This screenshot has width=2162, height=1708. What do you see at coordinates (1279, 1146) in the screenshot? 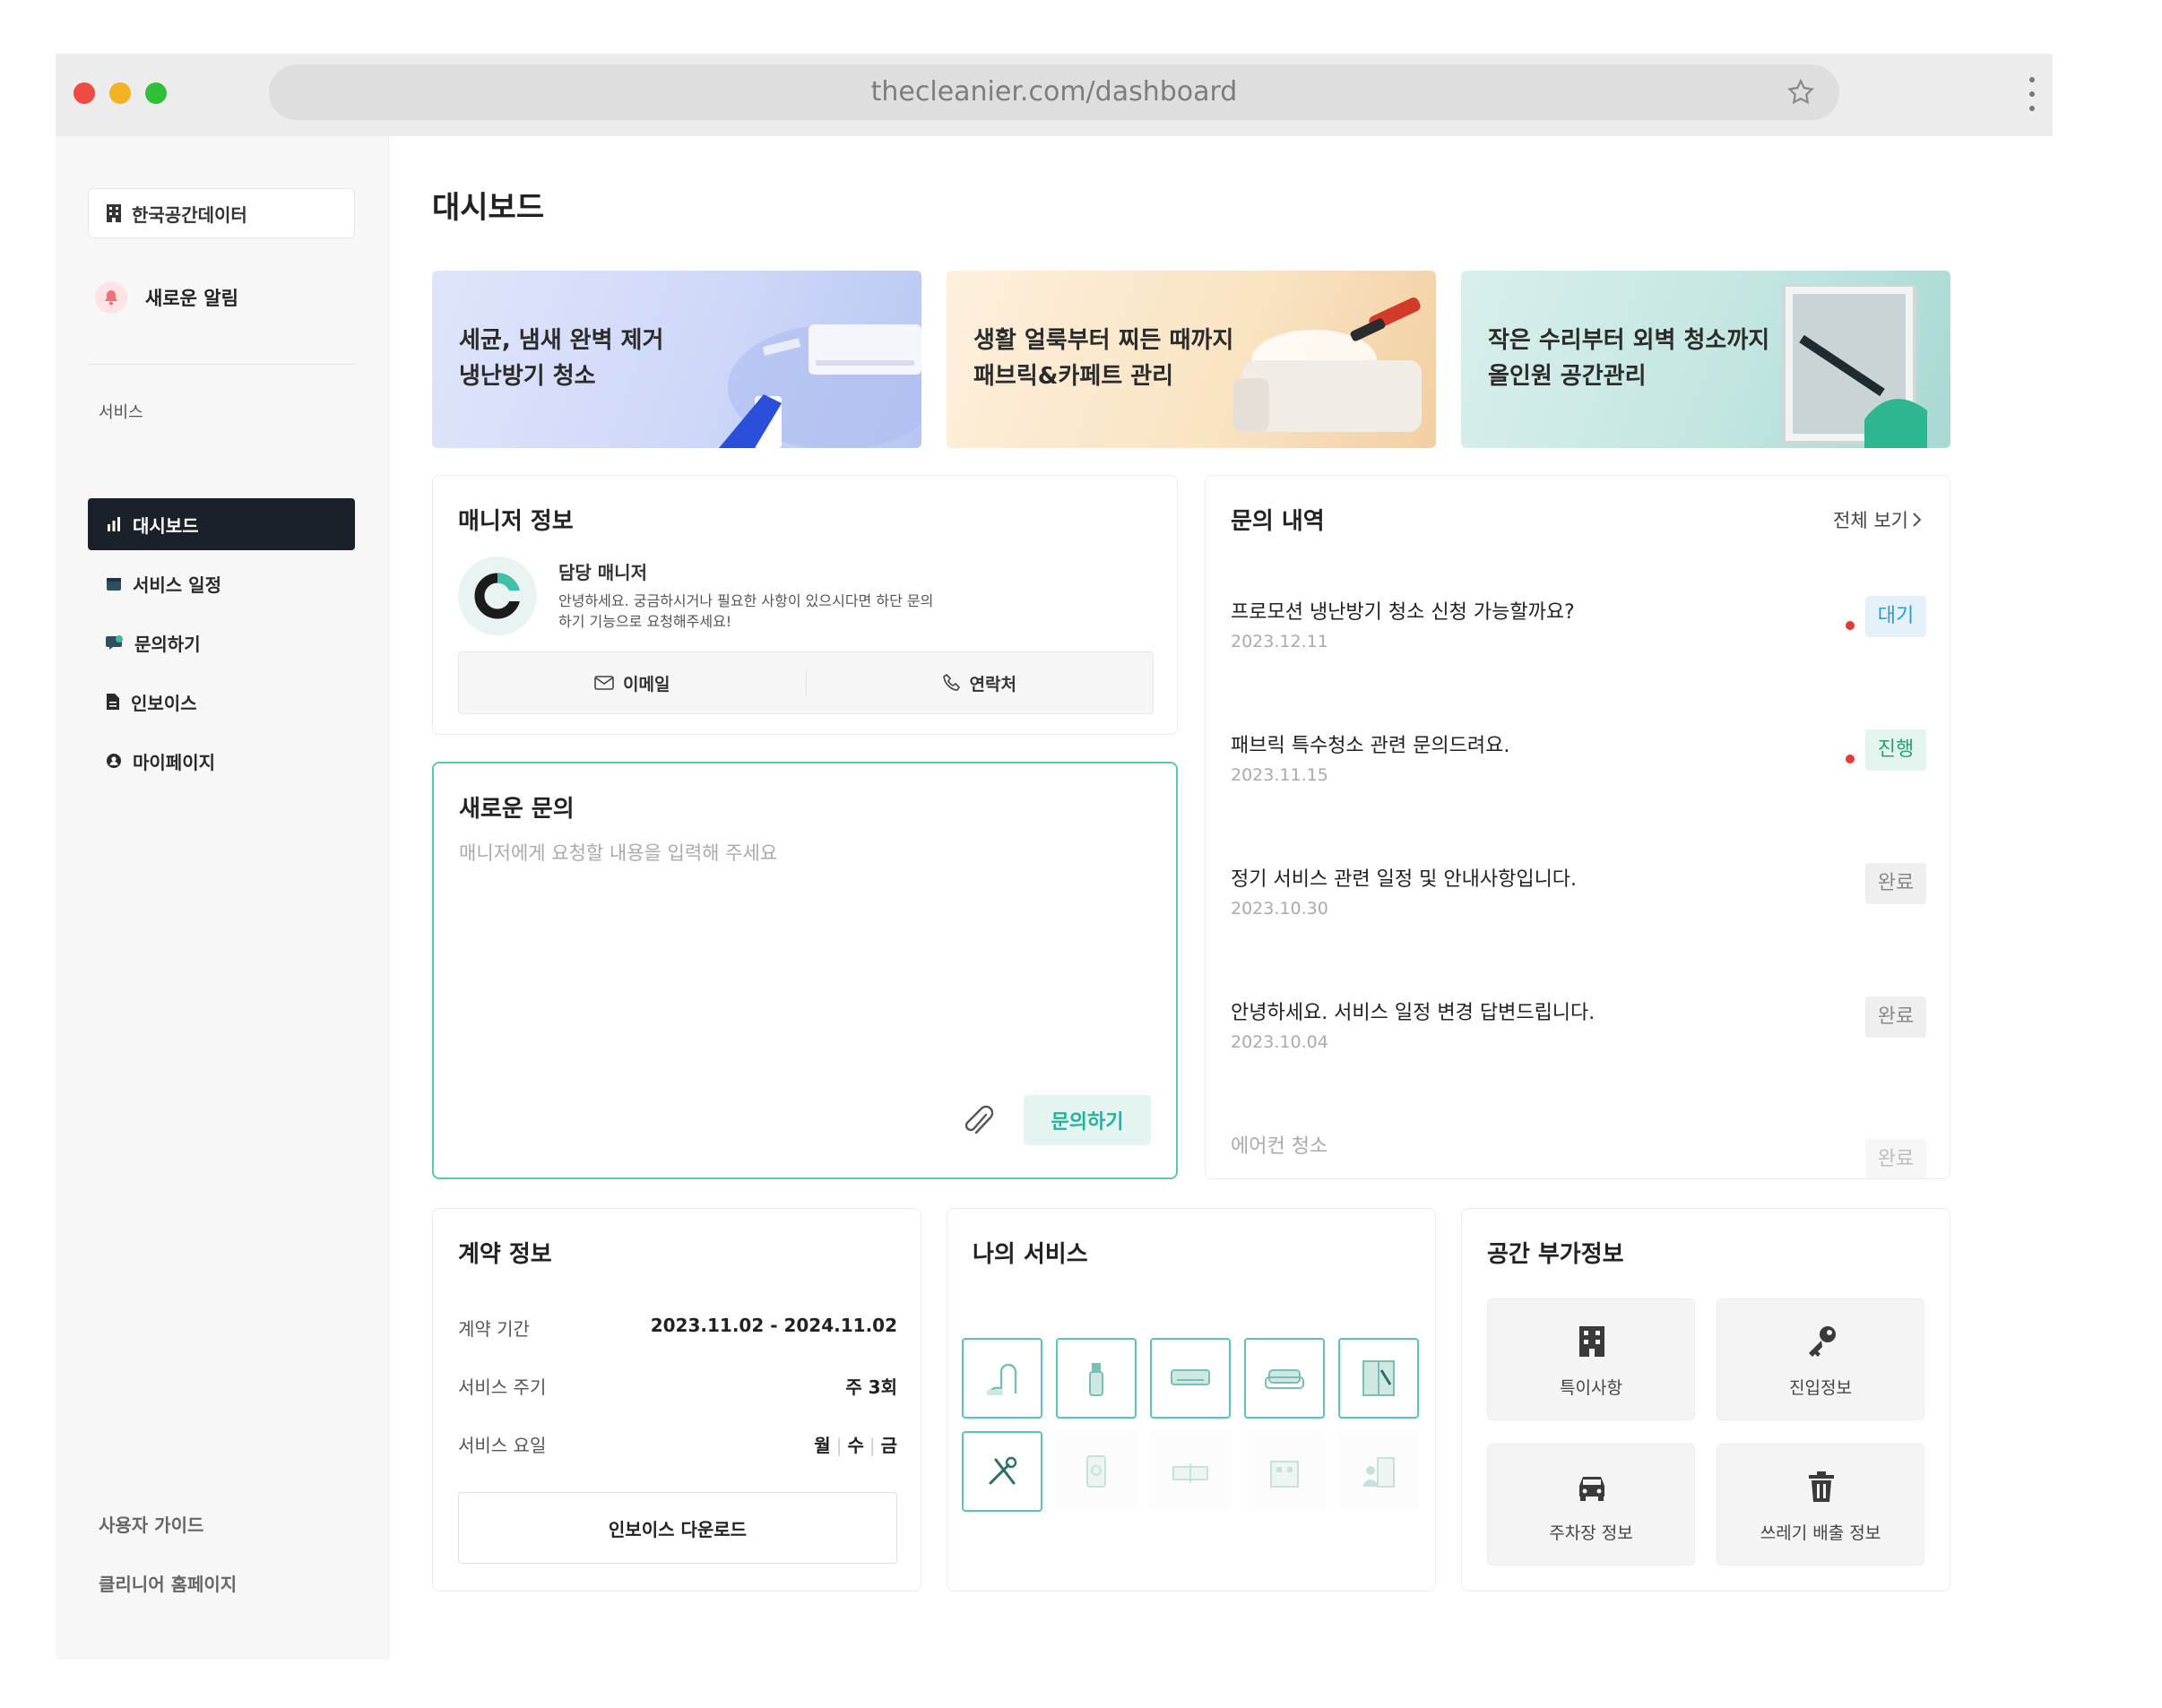
I see `inquiry-title: 에어컨 청소` at bounding box center [1279, 1146].